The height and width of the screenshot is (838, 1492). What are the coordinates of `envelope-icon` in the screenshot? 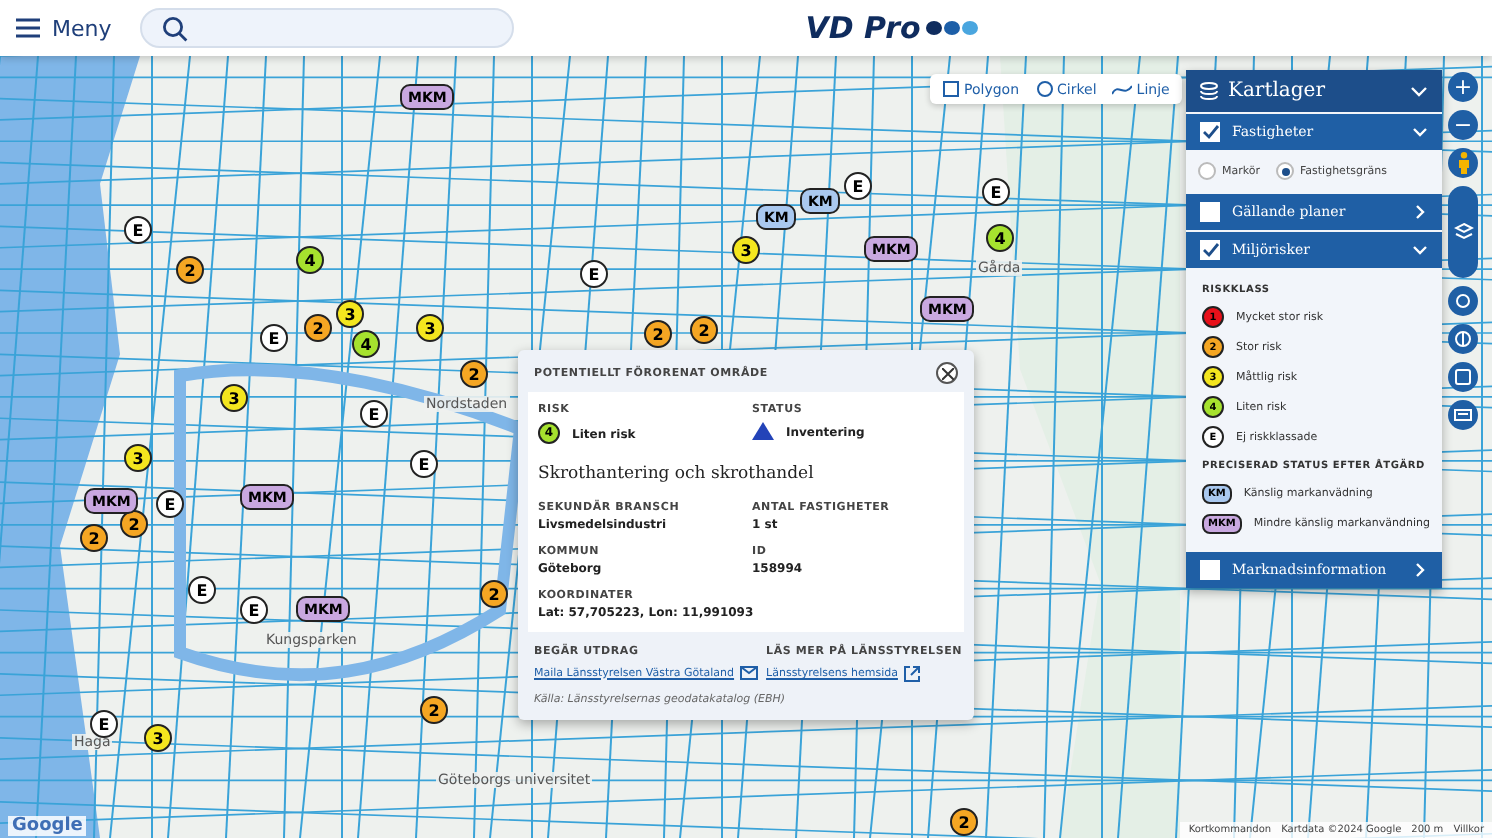 It's located at (749, 673).